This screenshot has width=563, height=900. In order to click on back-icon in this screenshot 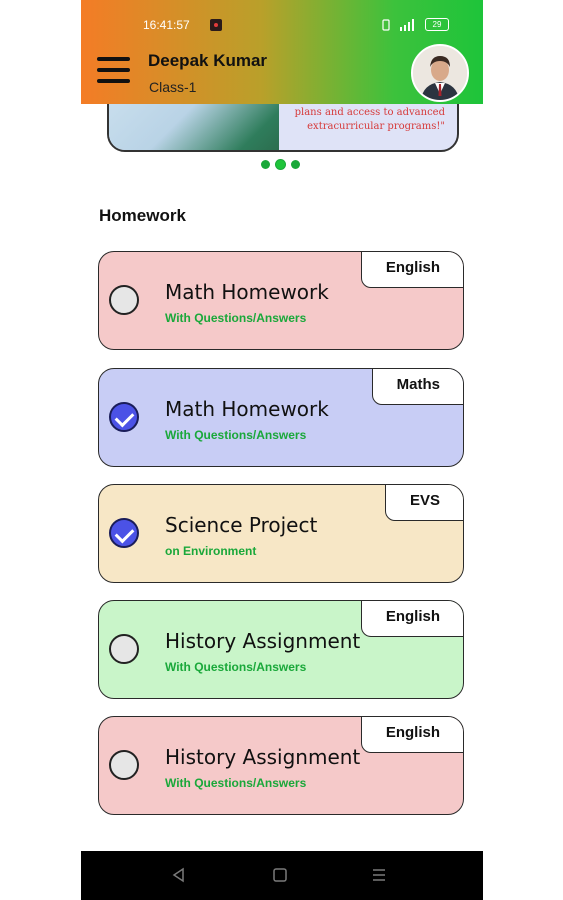, I will do `click(179, 875)`.